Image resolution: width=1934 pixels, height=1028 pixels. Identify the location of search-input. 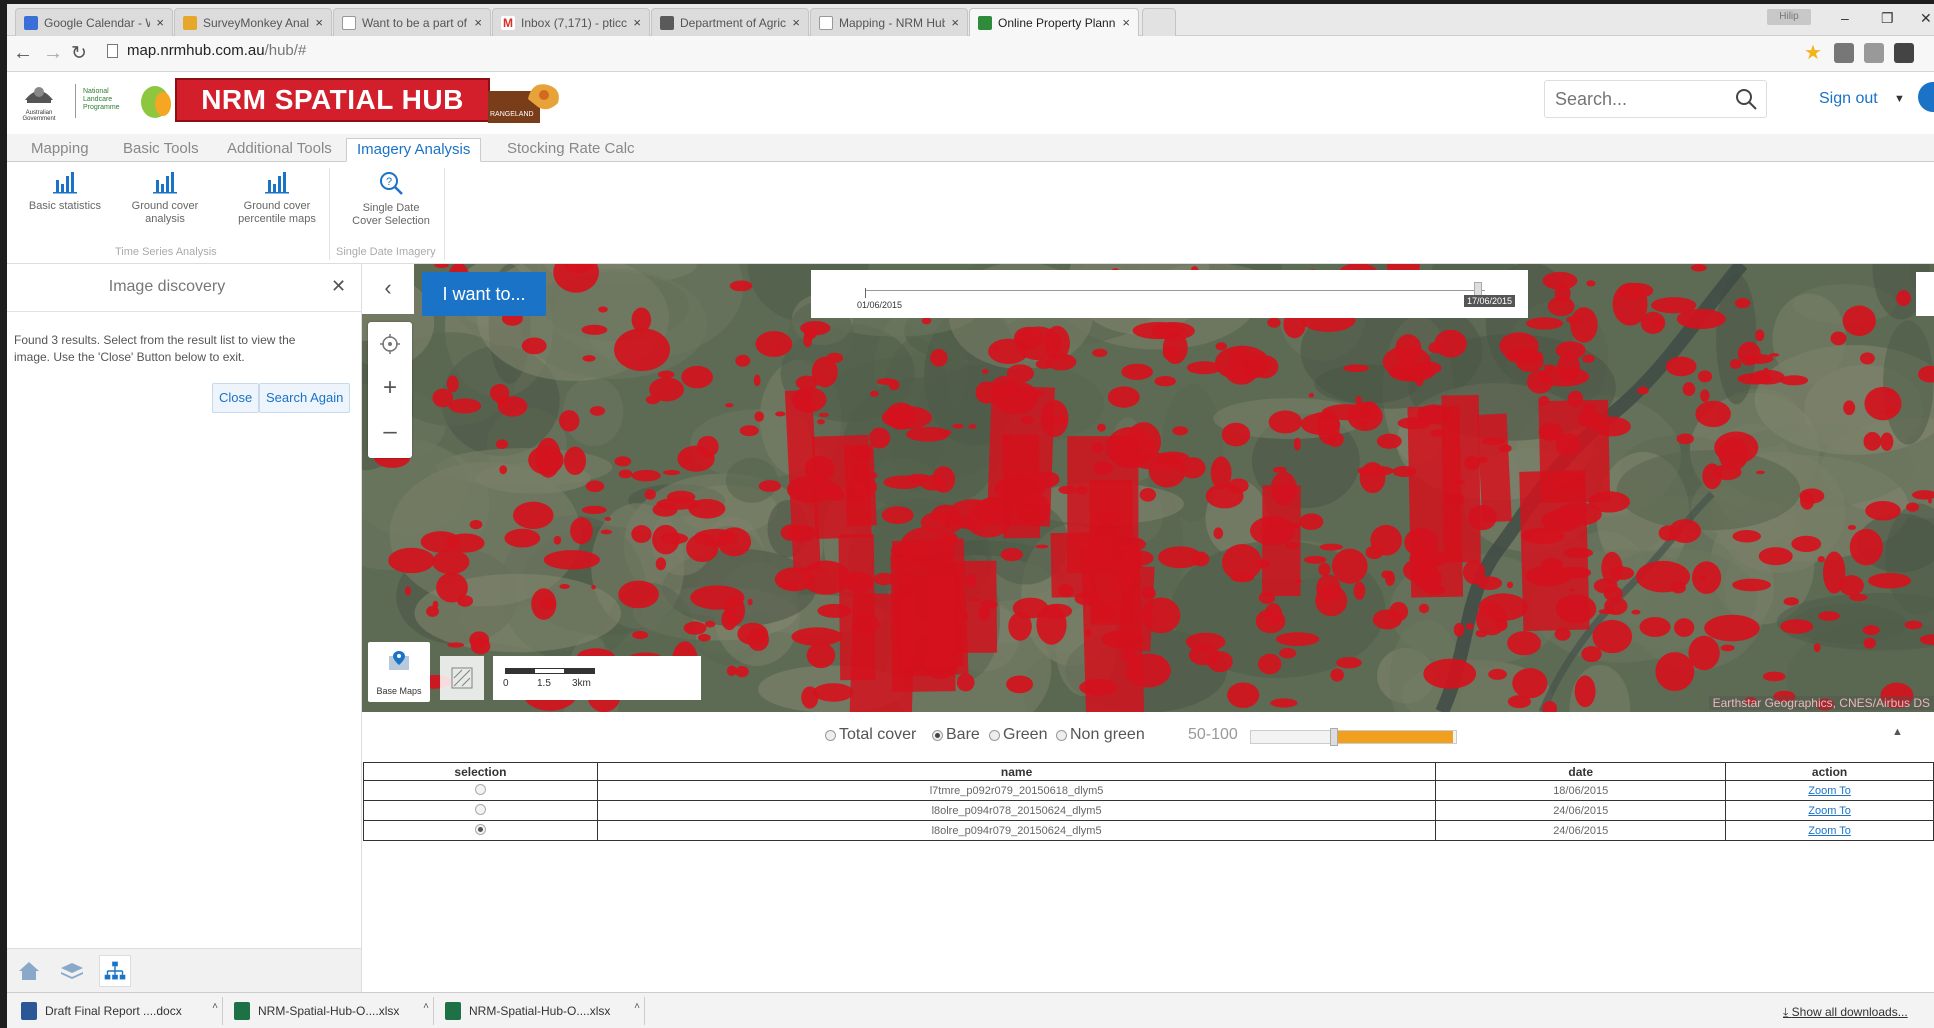
(1635, 99).